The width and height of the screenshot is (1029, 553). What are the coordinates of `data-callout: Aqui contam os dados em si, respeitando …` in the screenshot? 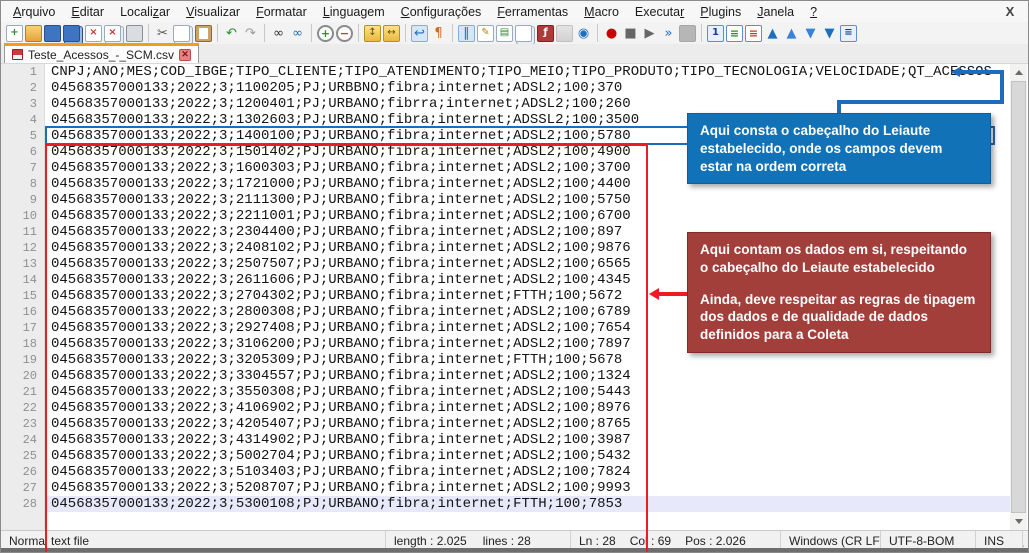 It's located at (839, 293).